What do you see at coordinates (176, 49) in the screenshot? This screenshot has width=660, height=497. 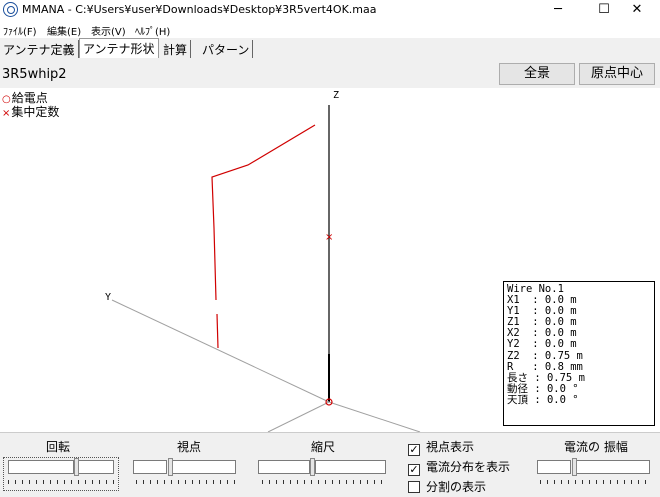 I see `tab-calculation: 計算` at bounding box center [176, 49].